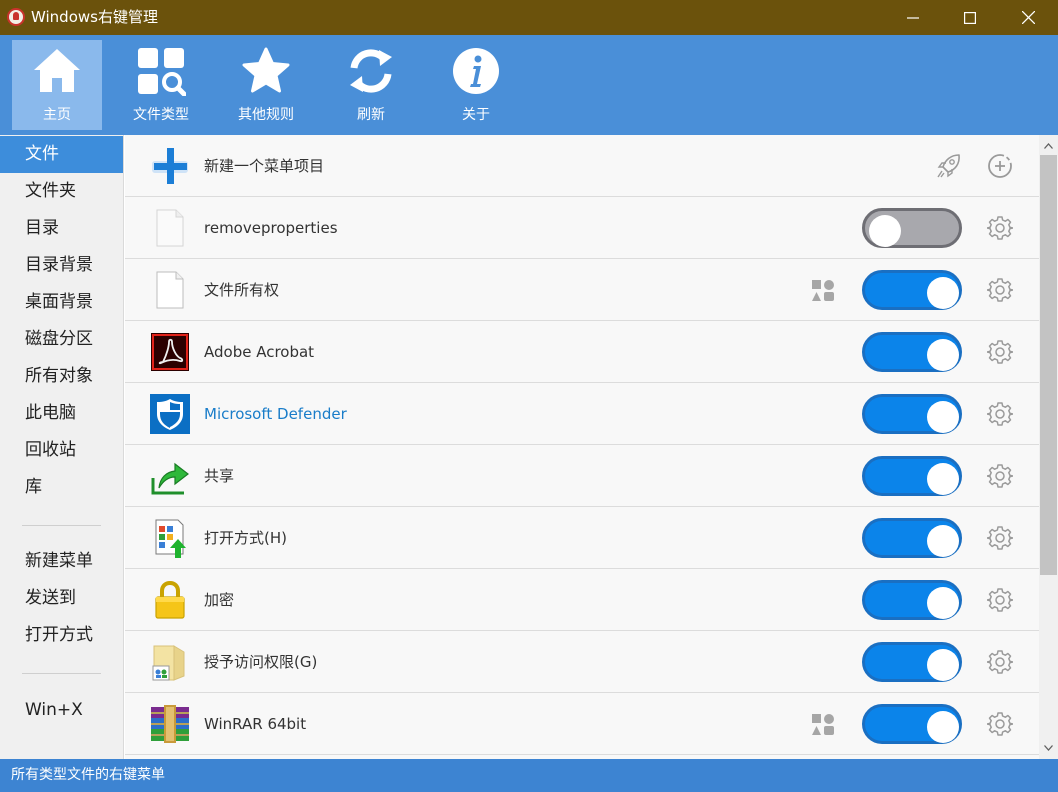 The width and height of the screenshot is (1058, 792). What do you see at coordinates (61, 228) in the screenshot?
I see `sidebar-item-directory: 目录` at bounding box center [61, 228].